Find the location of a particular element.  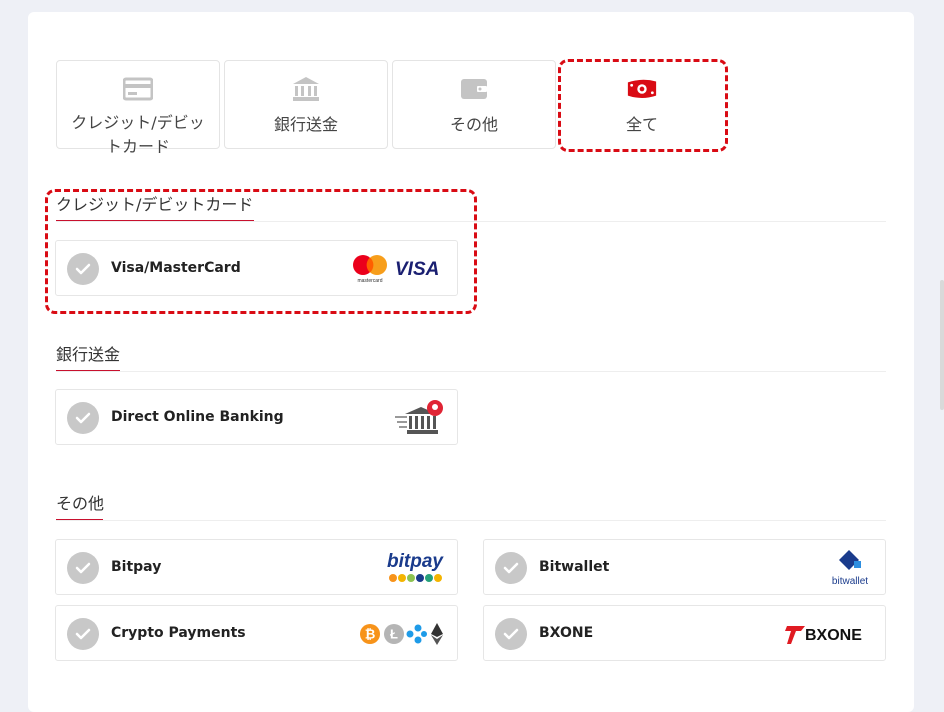

mastercard-text: mastercard is located at coordinates (369, 281).